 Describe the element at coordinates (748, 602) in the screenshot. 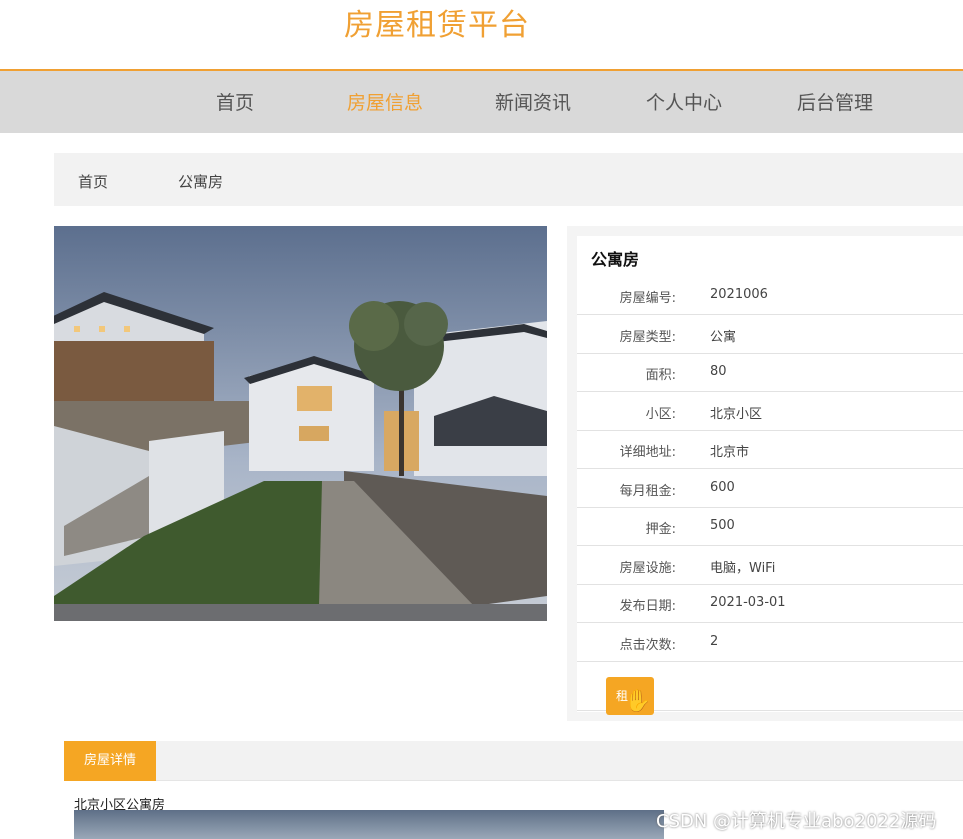

I see `info-value: 2021-03-01` at that location.